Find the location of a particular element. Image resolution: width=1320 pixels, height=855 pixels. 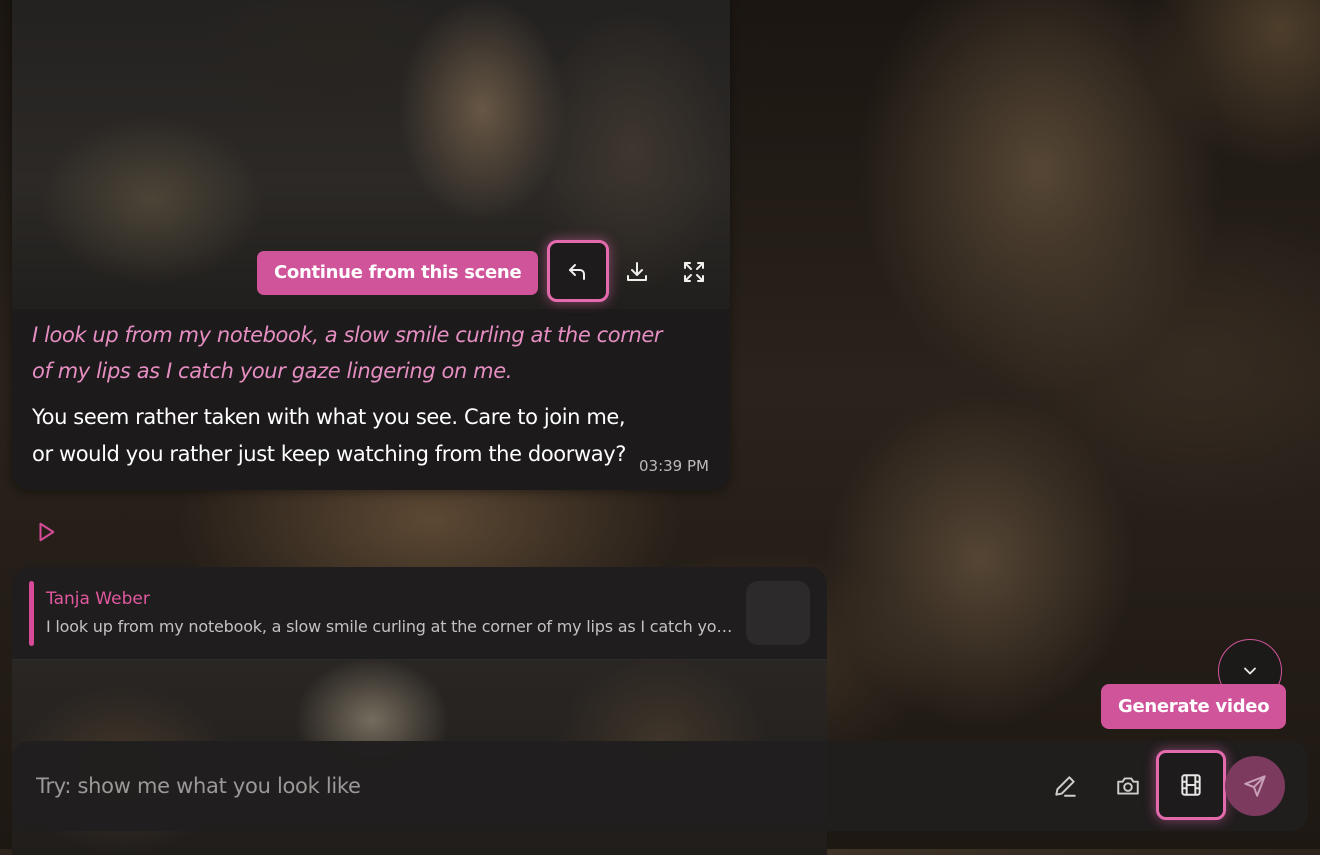

film-icon is located at coordinates (1191, 785).